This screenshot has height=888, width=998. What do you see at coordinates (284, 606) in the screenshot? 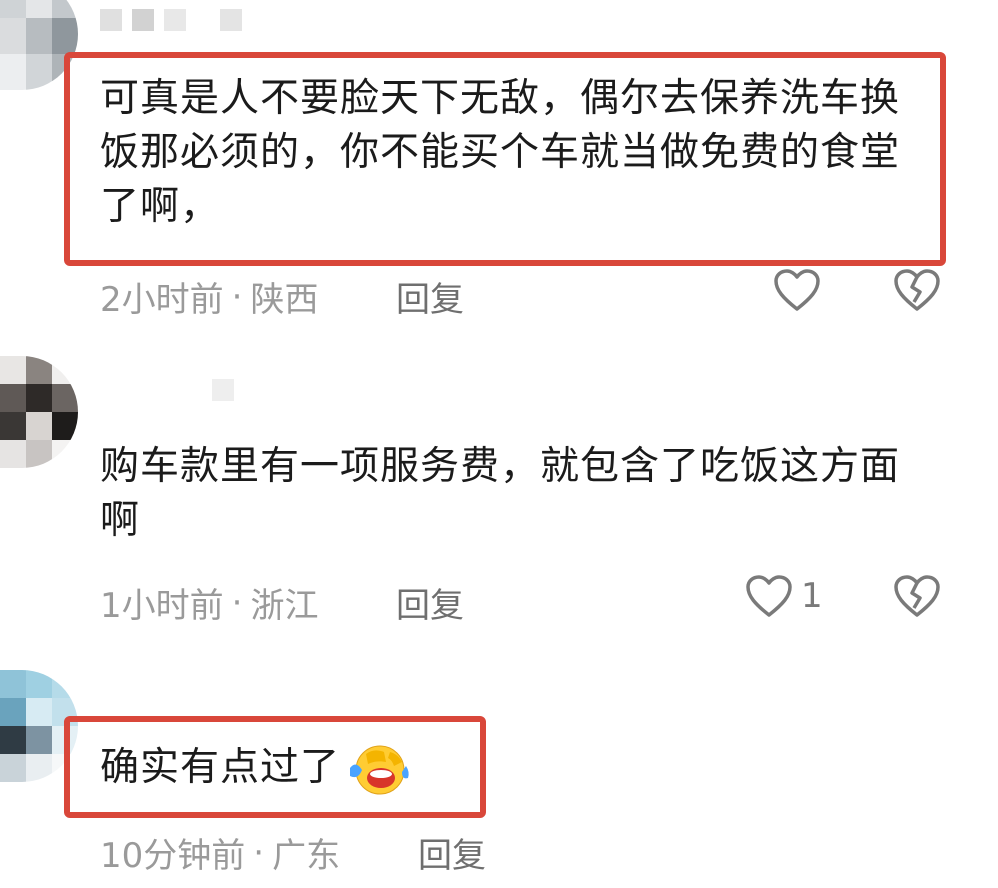
I see `comment-location: 浙江` at bounding box center [284, 606].